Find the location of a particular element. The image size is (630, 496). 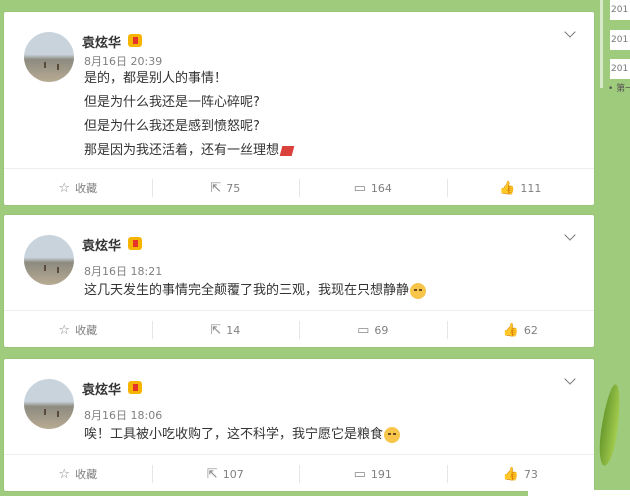

post-time: 8月16日 18:21 is located at coordinates (123, 271).